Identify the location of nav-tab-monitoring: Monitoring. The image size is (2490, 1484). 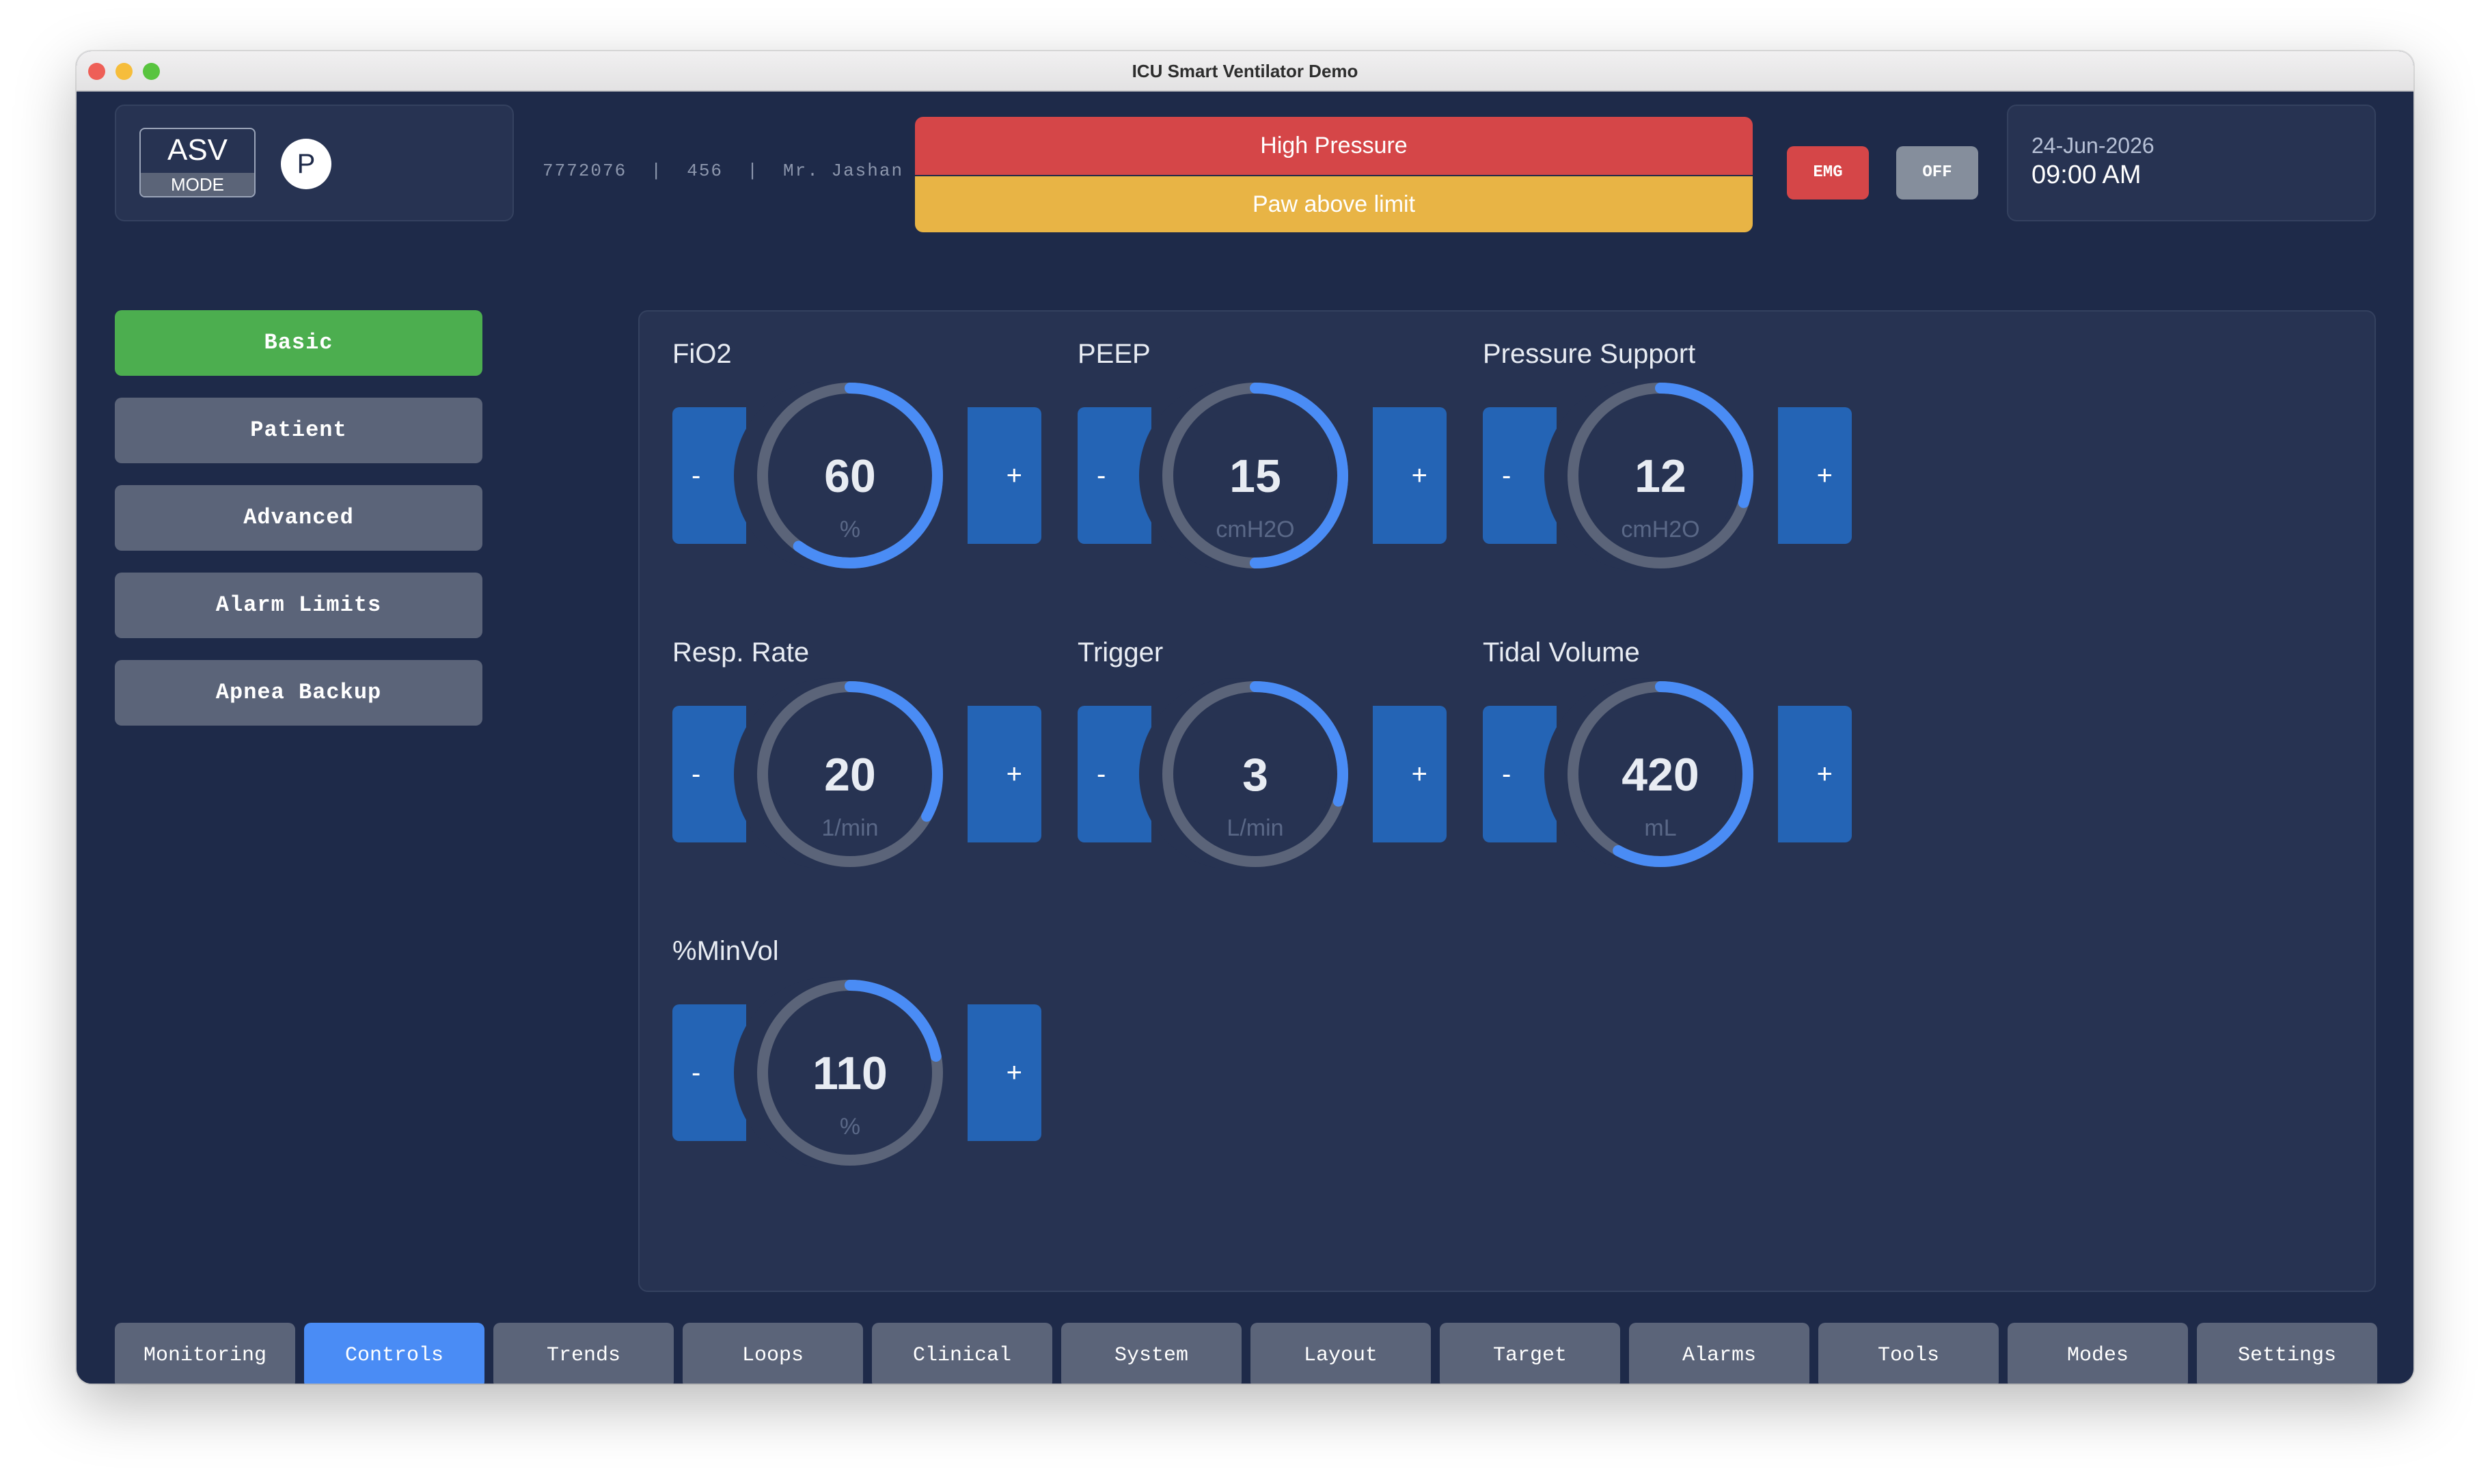
(205, 1353).